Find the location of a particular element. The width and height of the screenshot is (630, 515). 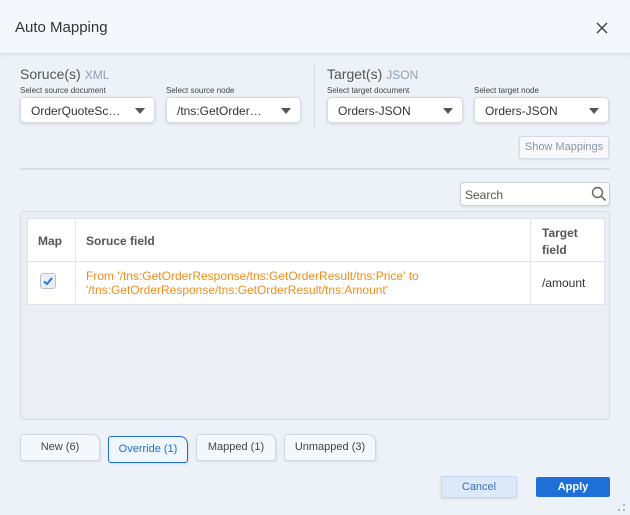

target-node-select: Orders-JSON is located at coordinates (541, 110).